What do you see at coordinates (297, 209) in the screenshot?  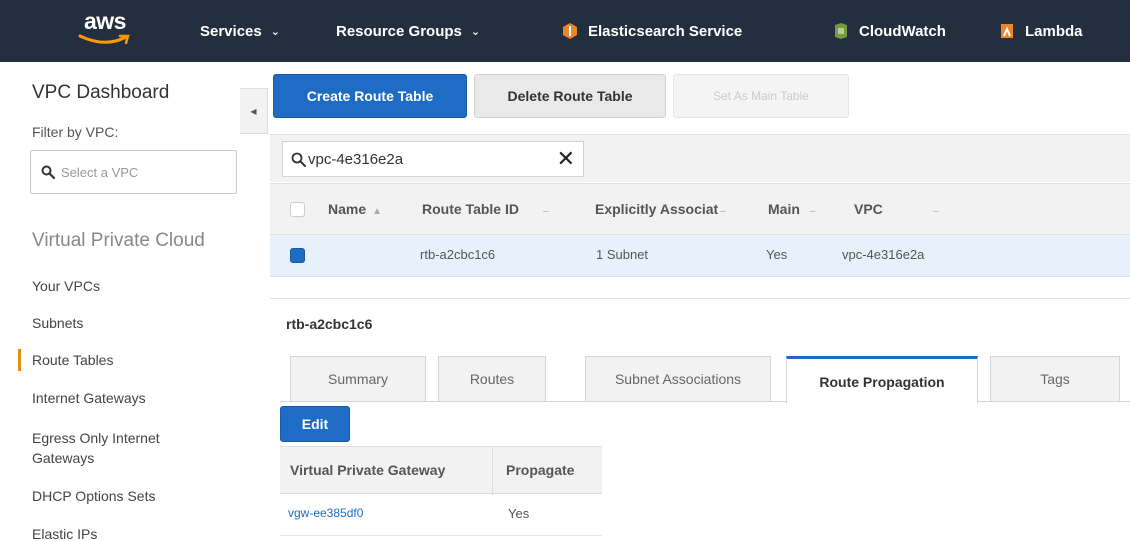 I see `select-all-checkbox` at bounding box center [297, 209].